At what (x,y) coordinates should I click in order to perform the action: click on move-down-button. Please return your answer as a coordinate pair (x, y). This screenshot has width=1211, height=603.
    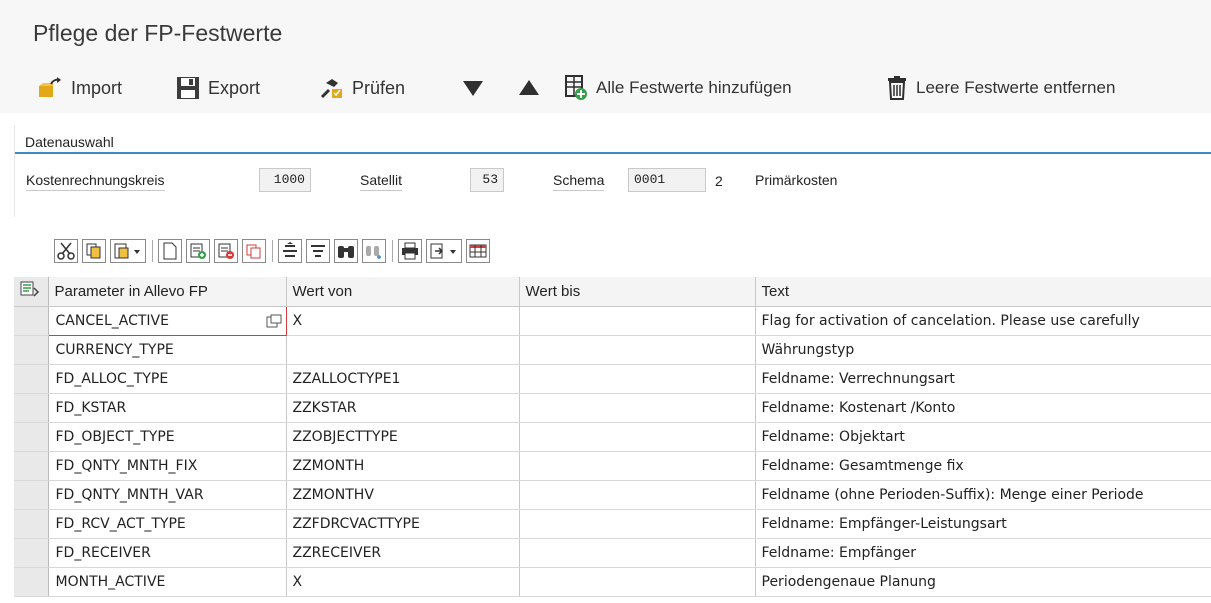
    Looking at the image, I should click on (477, 88).